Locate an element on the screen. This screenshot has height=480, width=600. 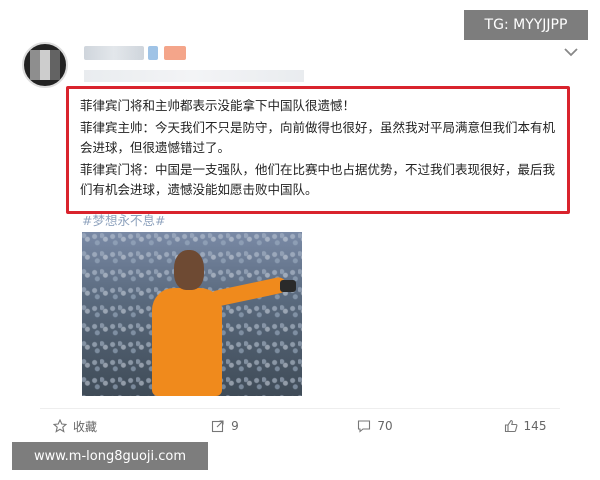
favorite-button: 收藏 is located at coordinates (75, 426).